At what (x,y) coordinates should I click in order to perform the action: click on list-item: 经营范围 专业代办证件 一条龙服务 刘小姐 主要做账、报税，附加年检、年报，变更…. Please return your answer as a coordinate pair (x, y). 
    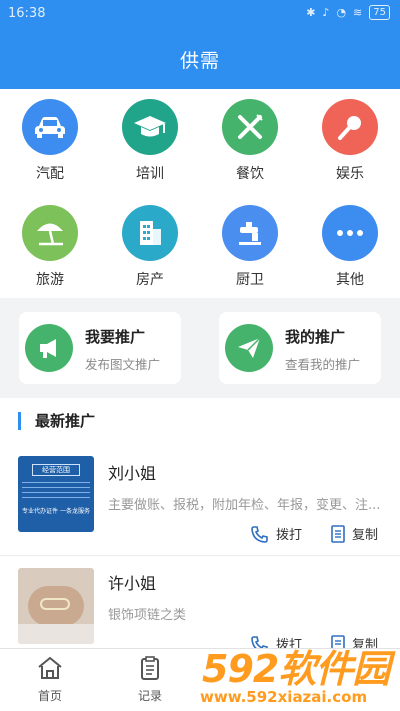
    Looking at the image, I should click on (200, 504).